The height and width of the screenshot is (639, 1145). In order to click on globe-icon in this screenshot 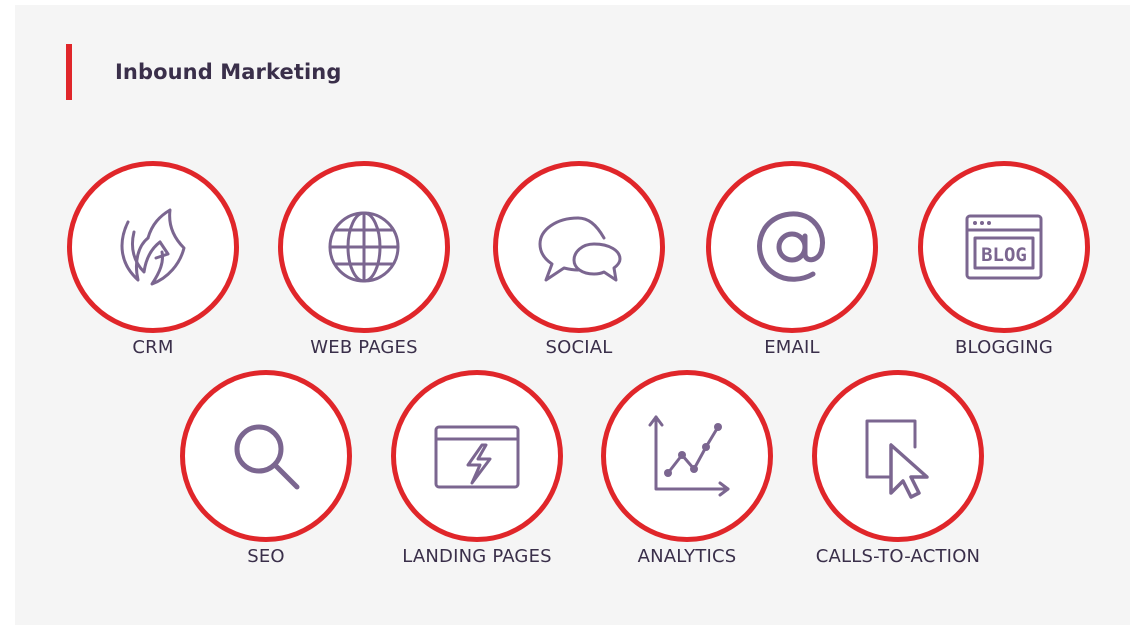, I will do `click(364, 247)`.